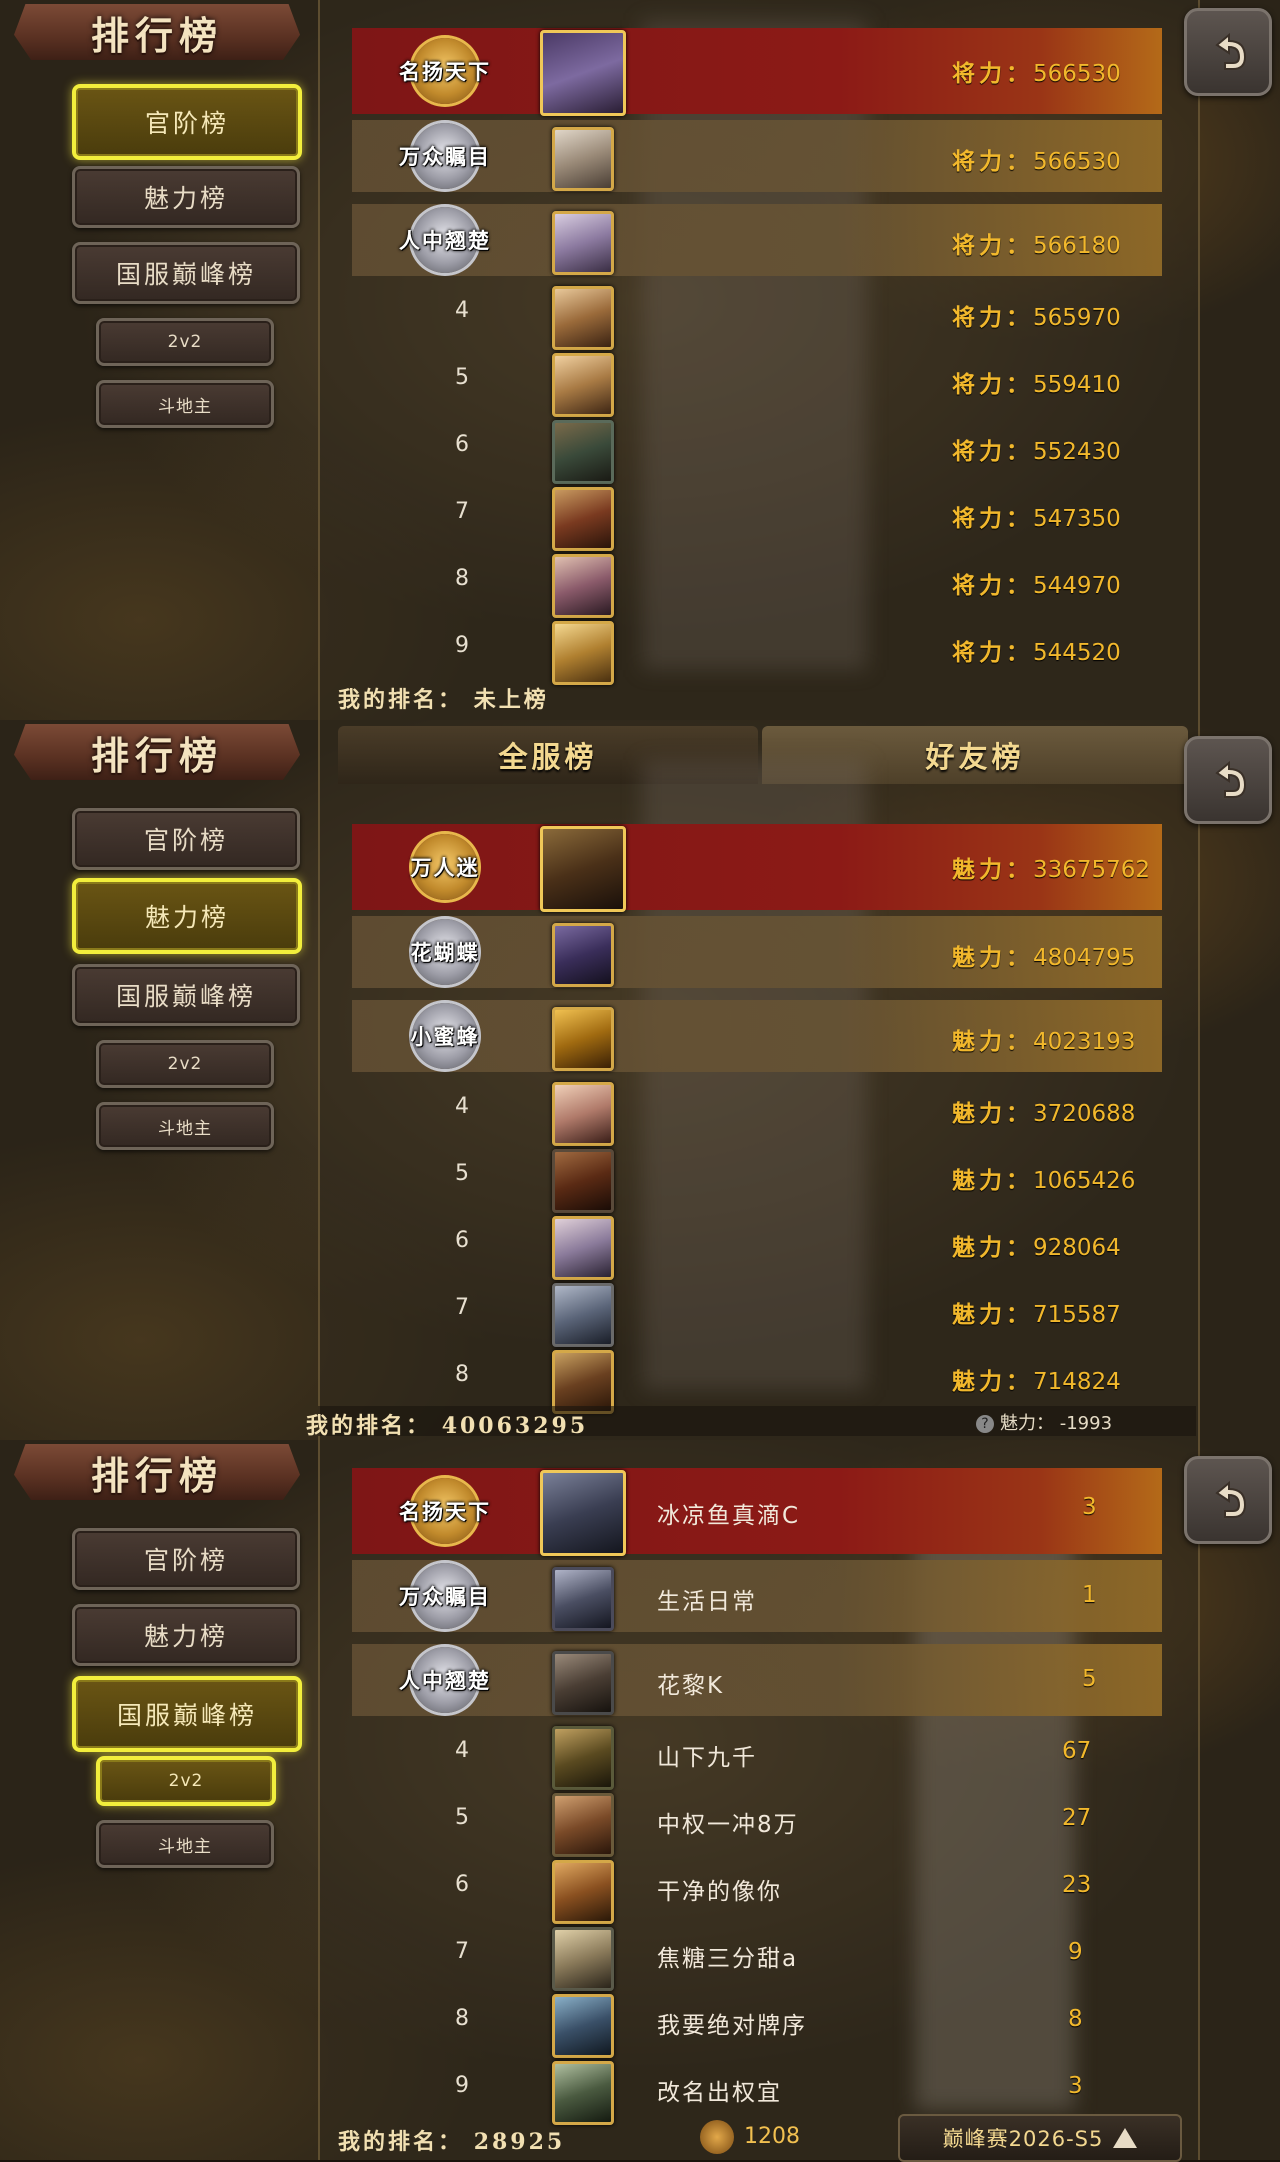 The image size is (1280, 2162). What do you see at coordinates (757, 868) in the screenshot?
I see `table-row: 万人迷 魅力：33675762` at bounding box center [757, 868].